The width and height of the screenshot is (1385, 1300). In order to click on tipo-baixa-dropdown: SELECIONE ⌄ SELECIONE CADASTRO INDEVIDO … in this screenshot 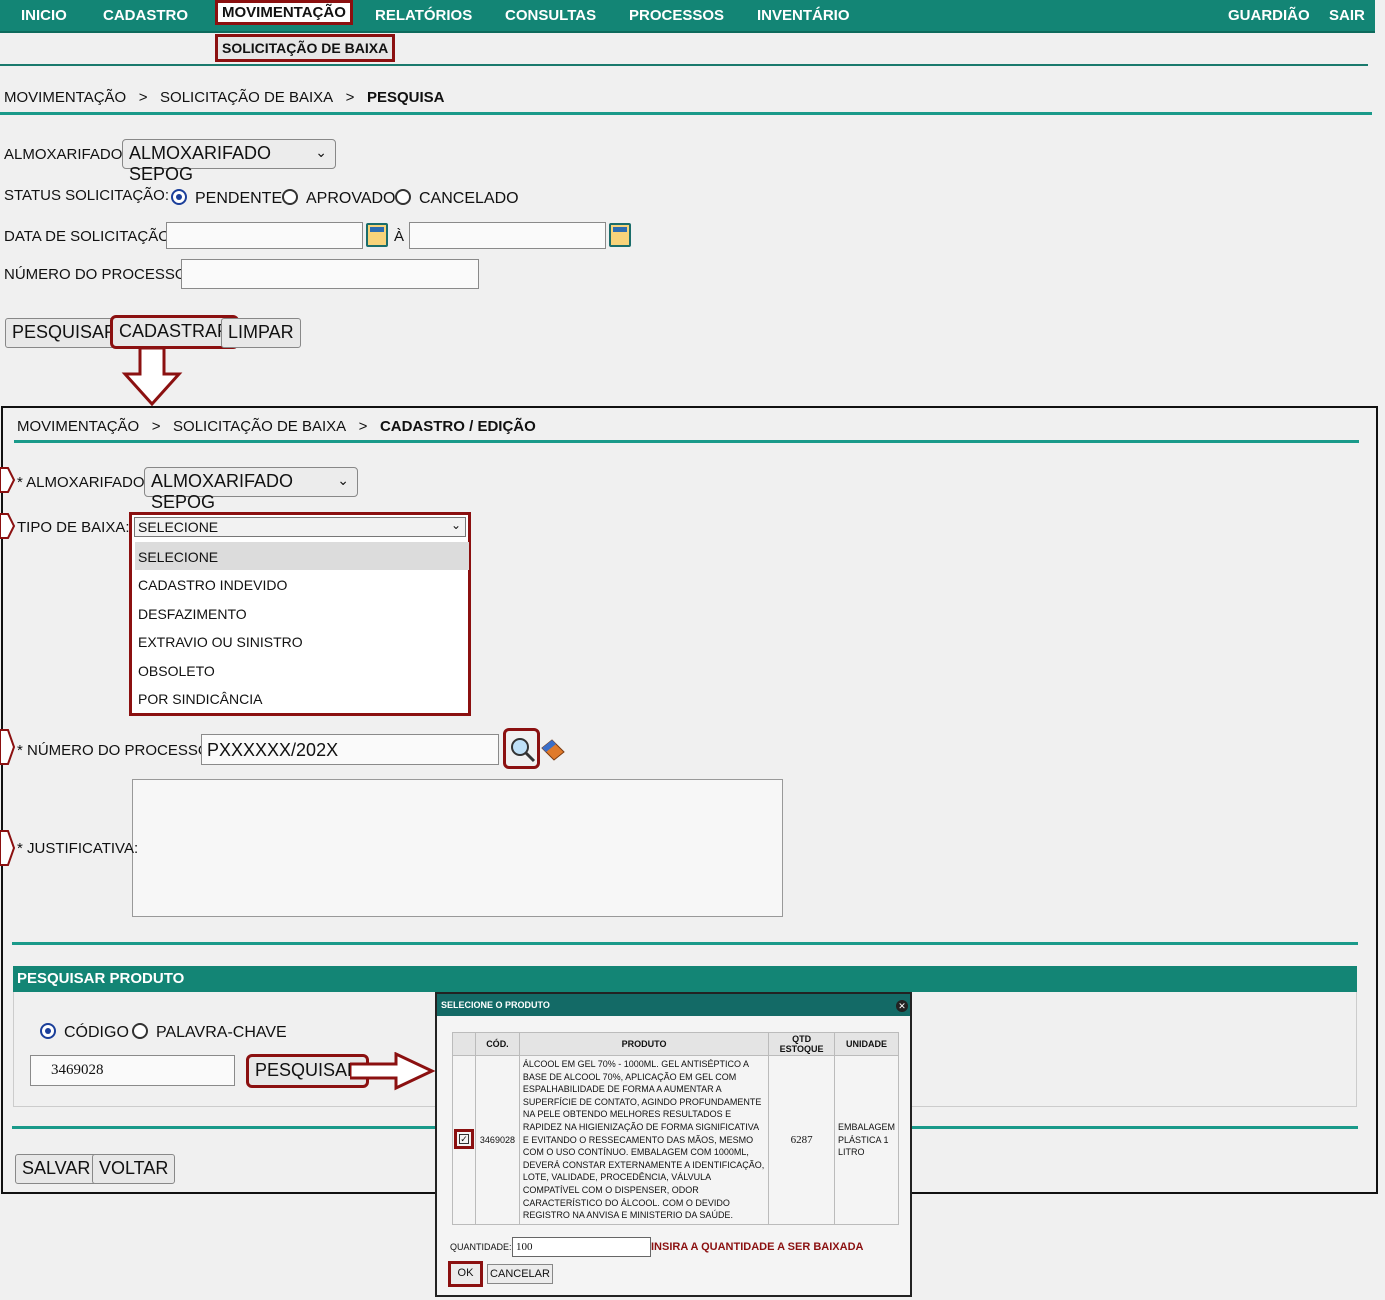, I will do `click(300, 614)`.